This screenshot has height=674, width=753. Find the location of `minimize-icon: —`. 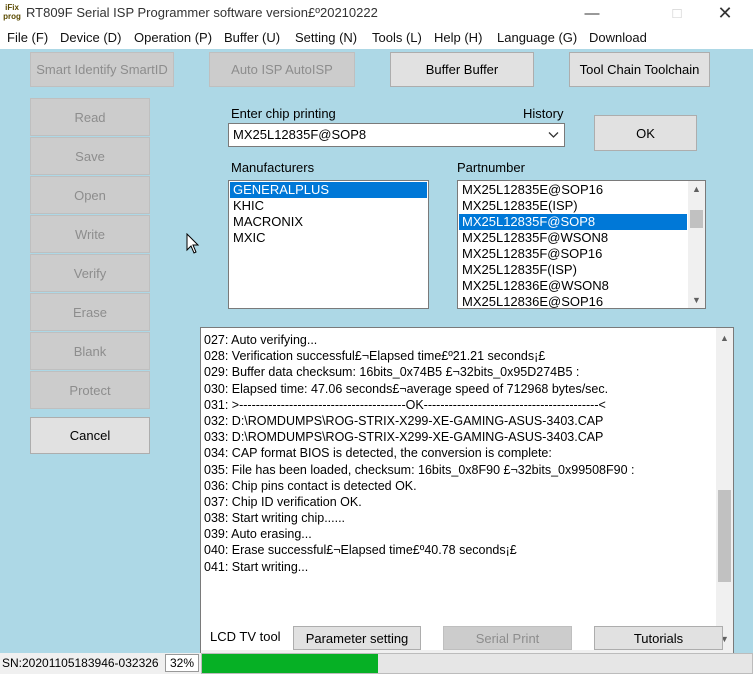

minimize-icon: — is located at coordinates (592, 13).